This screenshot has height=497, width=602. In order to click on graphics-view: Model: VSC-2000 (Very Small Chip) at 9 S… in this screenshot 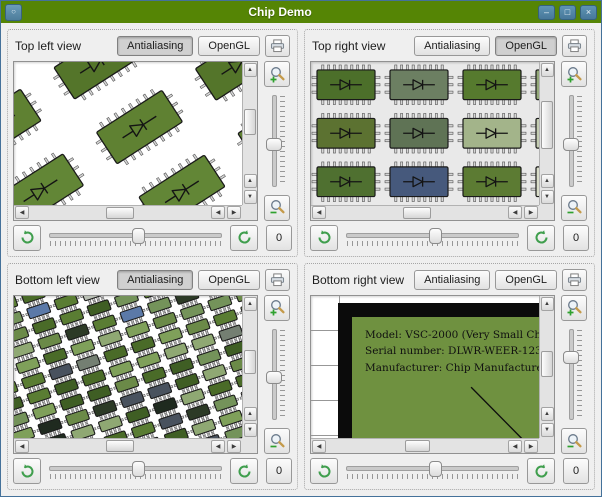, I will do `click(432, 374)`.